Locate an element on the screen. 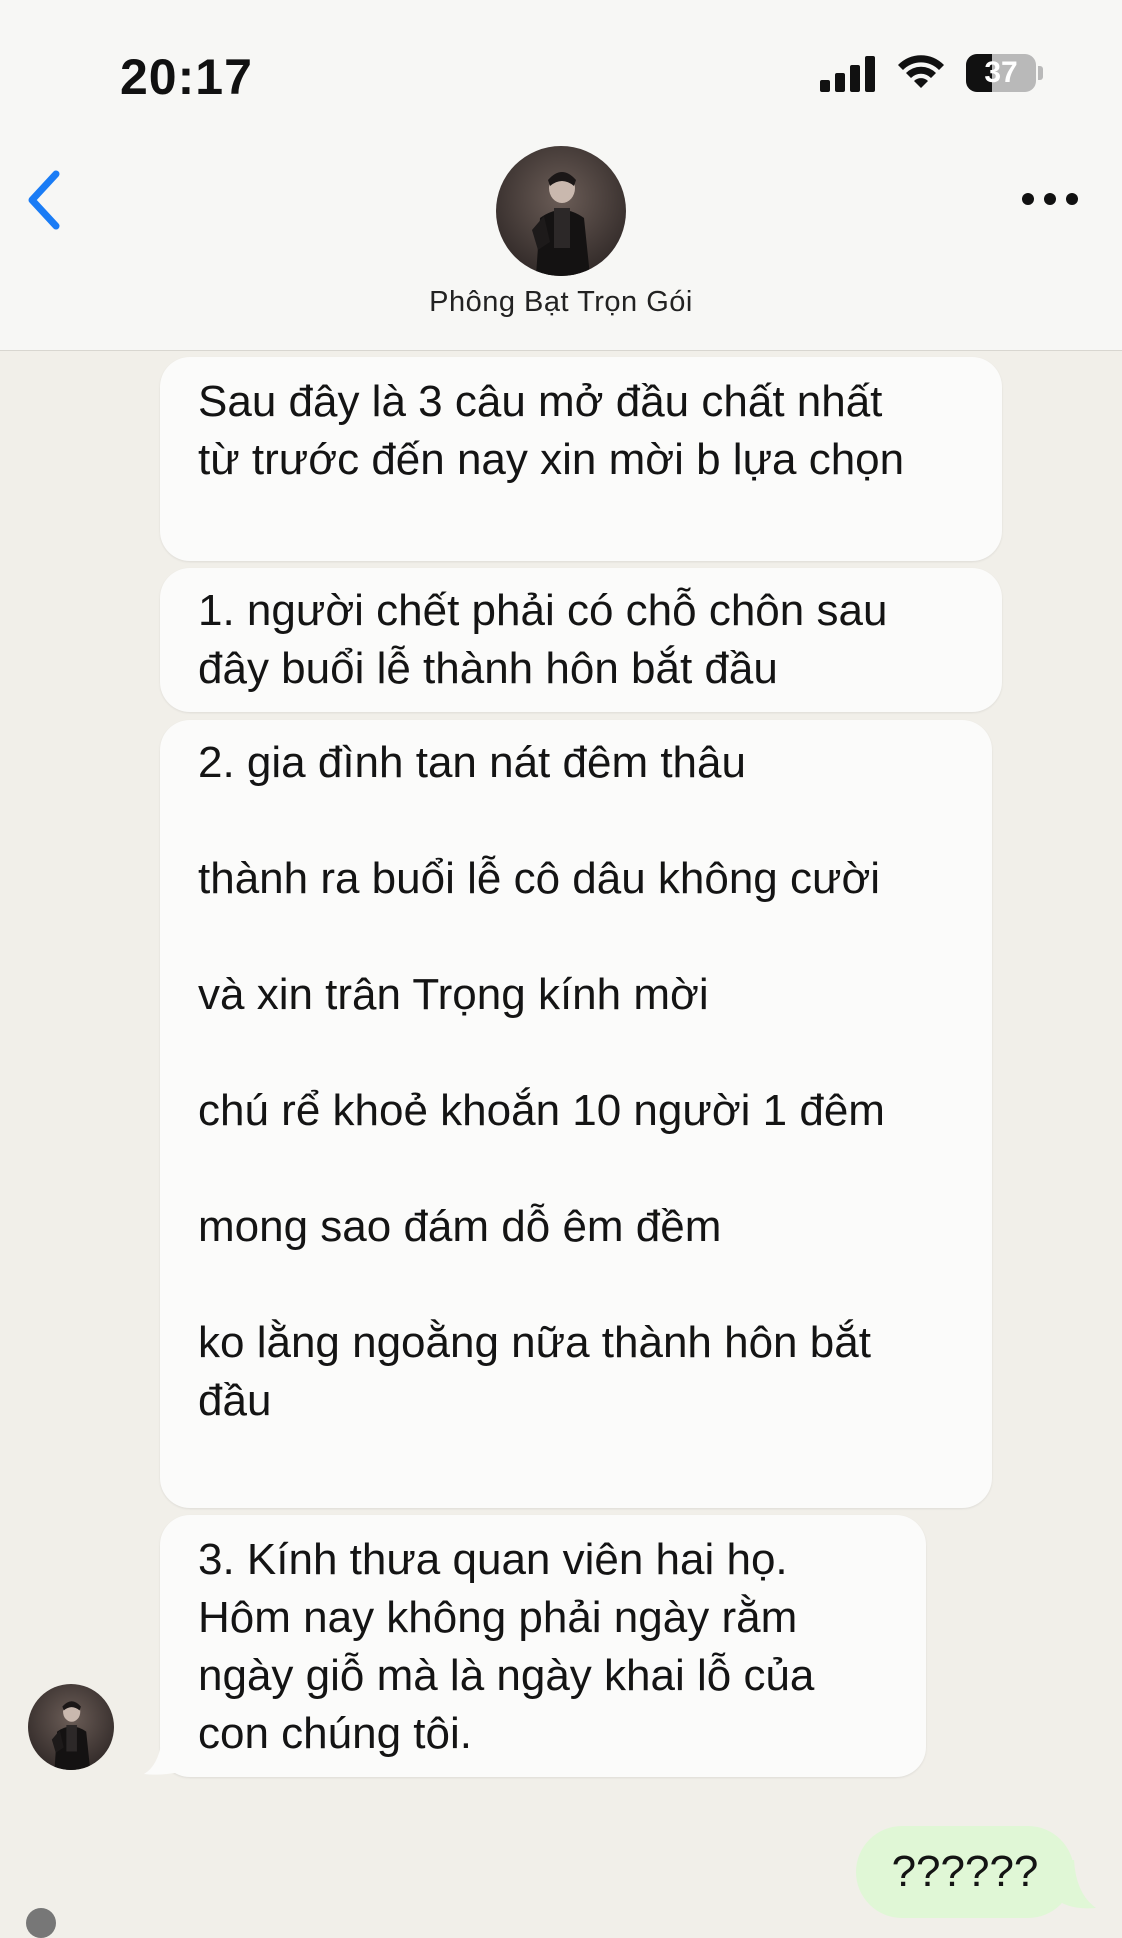  bubble-tail is located at coordinates (162, 1757).